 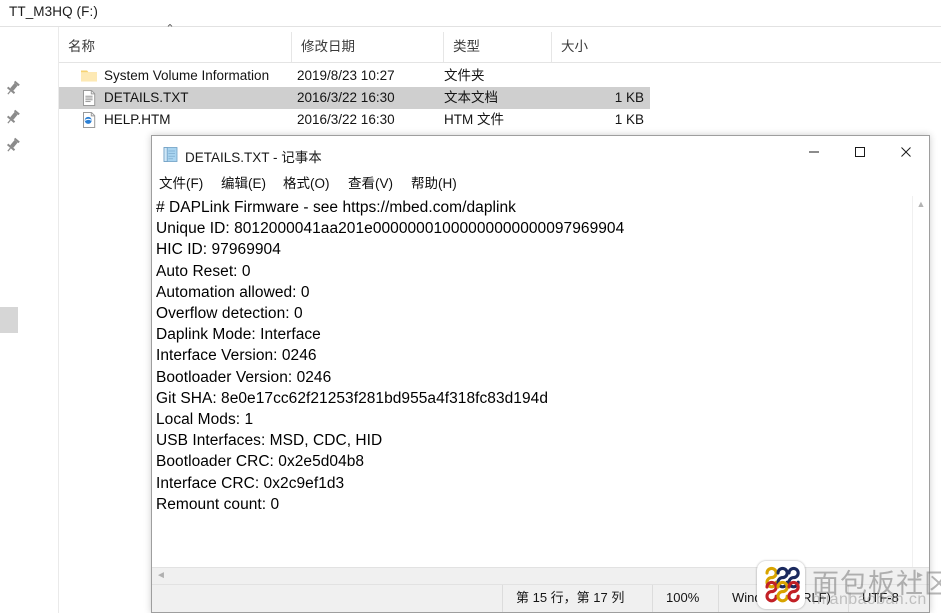 What do you see at coordinates (920, 391) in the screenshot?
I see `vertical-scrollbar: ▲ ▼` at bounding box center [920, 391].